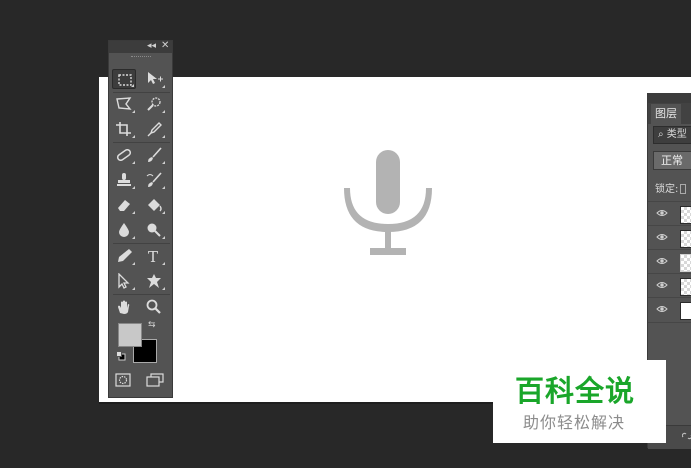 This screenshot has width=691, height=468. I want to click on quick-selection-icon, so click(154, 104).